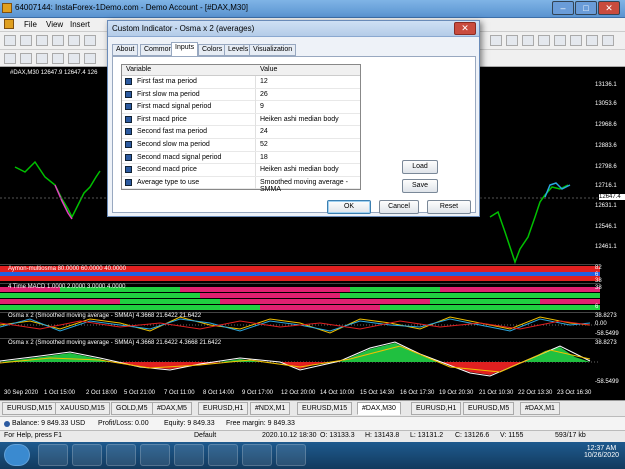 Image resolution: width=625 pixels, height=469 pixels. I want to click on minimize-button: –, so click(563, 8).